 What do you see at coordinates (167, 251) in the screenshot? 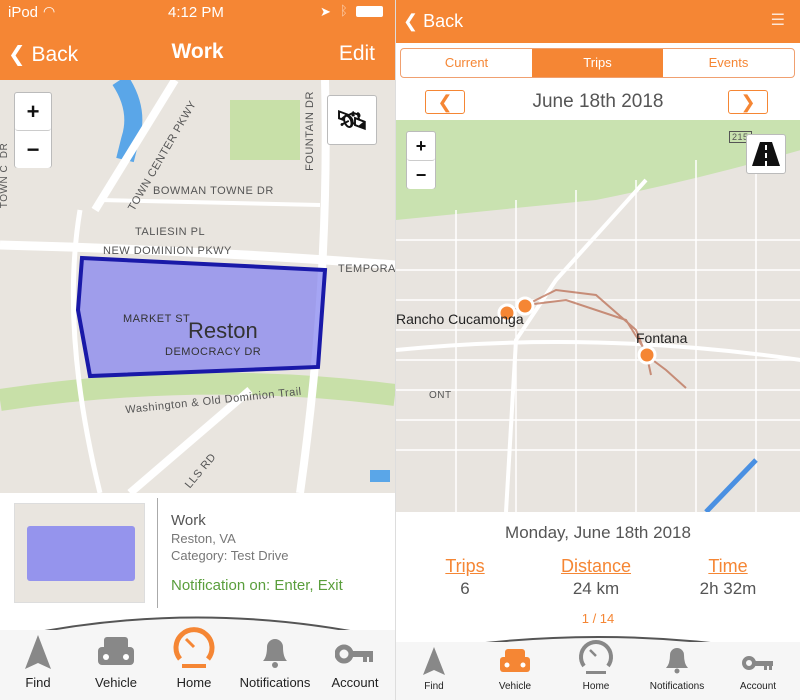
I see `map-label: NEW DOMINION PKWY` at bounding box center [167, 251].